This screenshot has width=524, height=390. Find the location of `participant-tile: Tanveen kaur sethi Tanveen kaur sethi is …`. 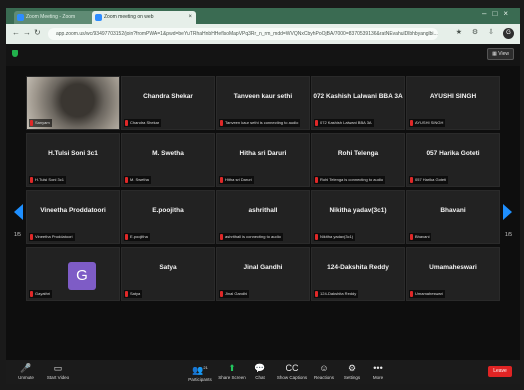

participant-tile: Tanveen kaur sethi Tanveen kaur sethi is … is located at coordinates (263, 103).